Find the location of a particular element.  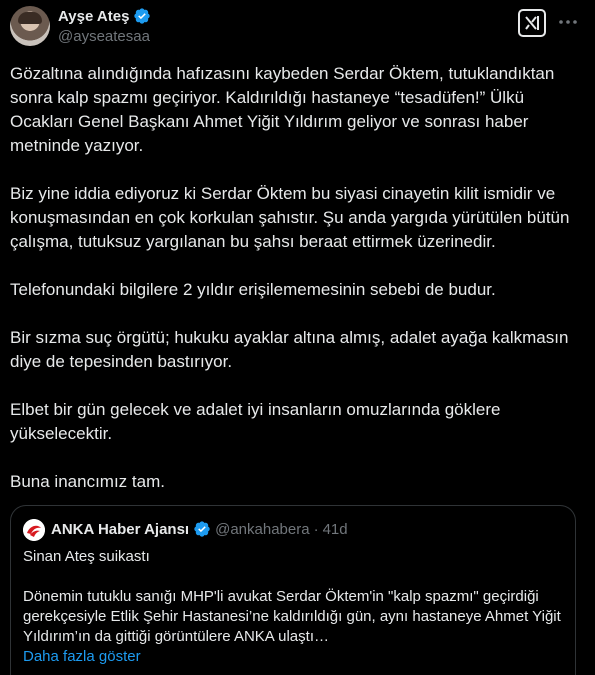

grok-icon is located at coordinates (532, 23).